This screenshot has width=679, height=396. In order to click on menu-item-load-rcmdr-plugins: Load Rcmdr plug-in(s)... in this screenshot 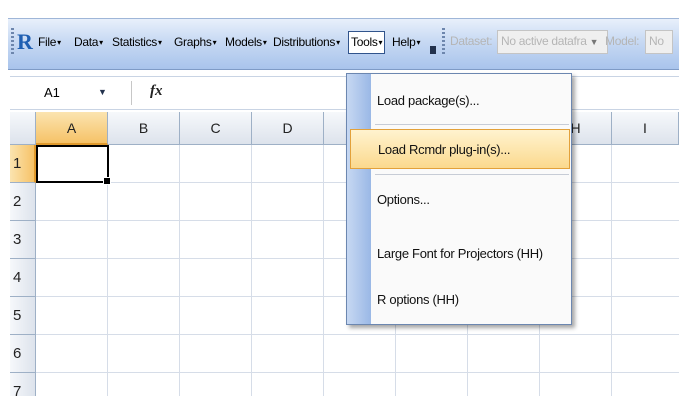, I will do `click(460, 149)`.